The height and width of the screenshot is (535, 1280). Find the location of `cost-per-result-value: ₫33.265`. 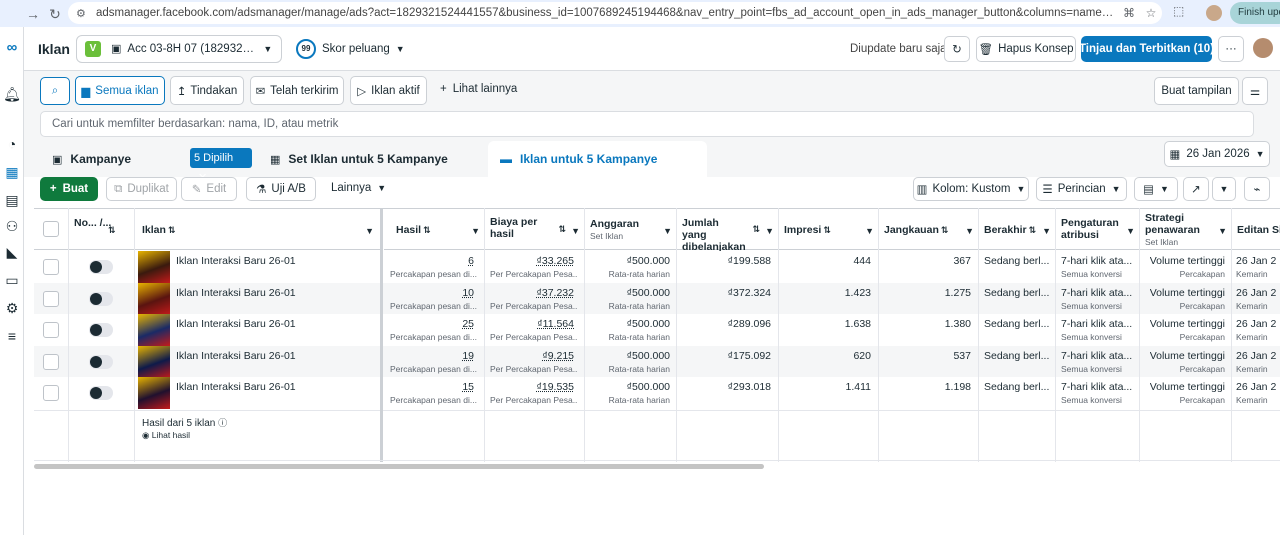

cost-per-result-value: ₫33.265 is located at coordinates (555, 261).